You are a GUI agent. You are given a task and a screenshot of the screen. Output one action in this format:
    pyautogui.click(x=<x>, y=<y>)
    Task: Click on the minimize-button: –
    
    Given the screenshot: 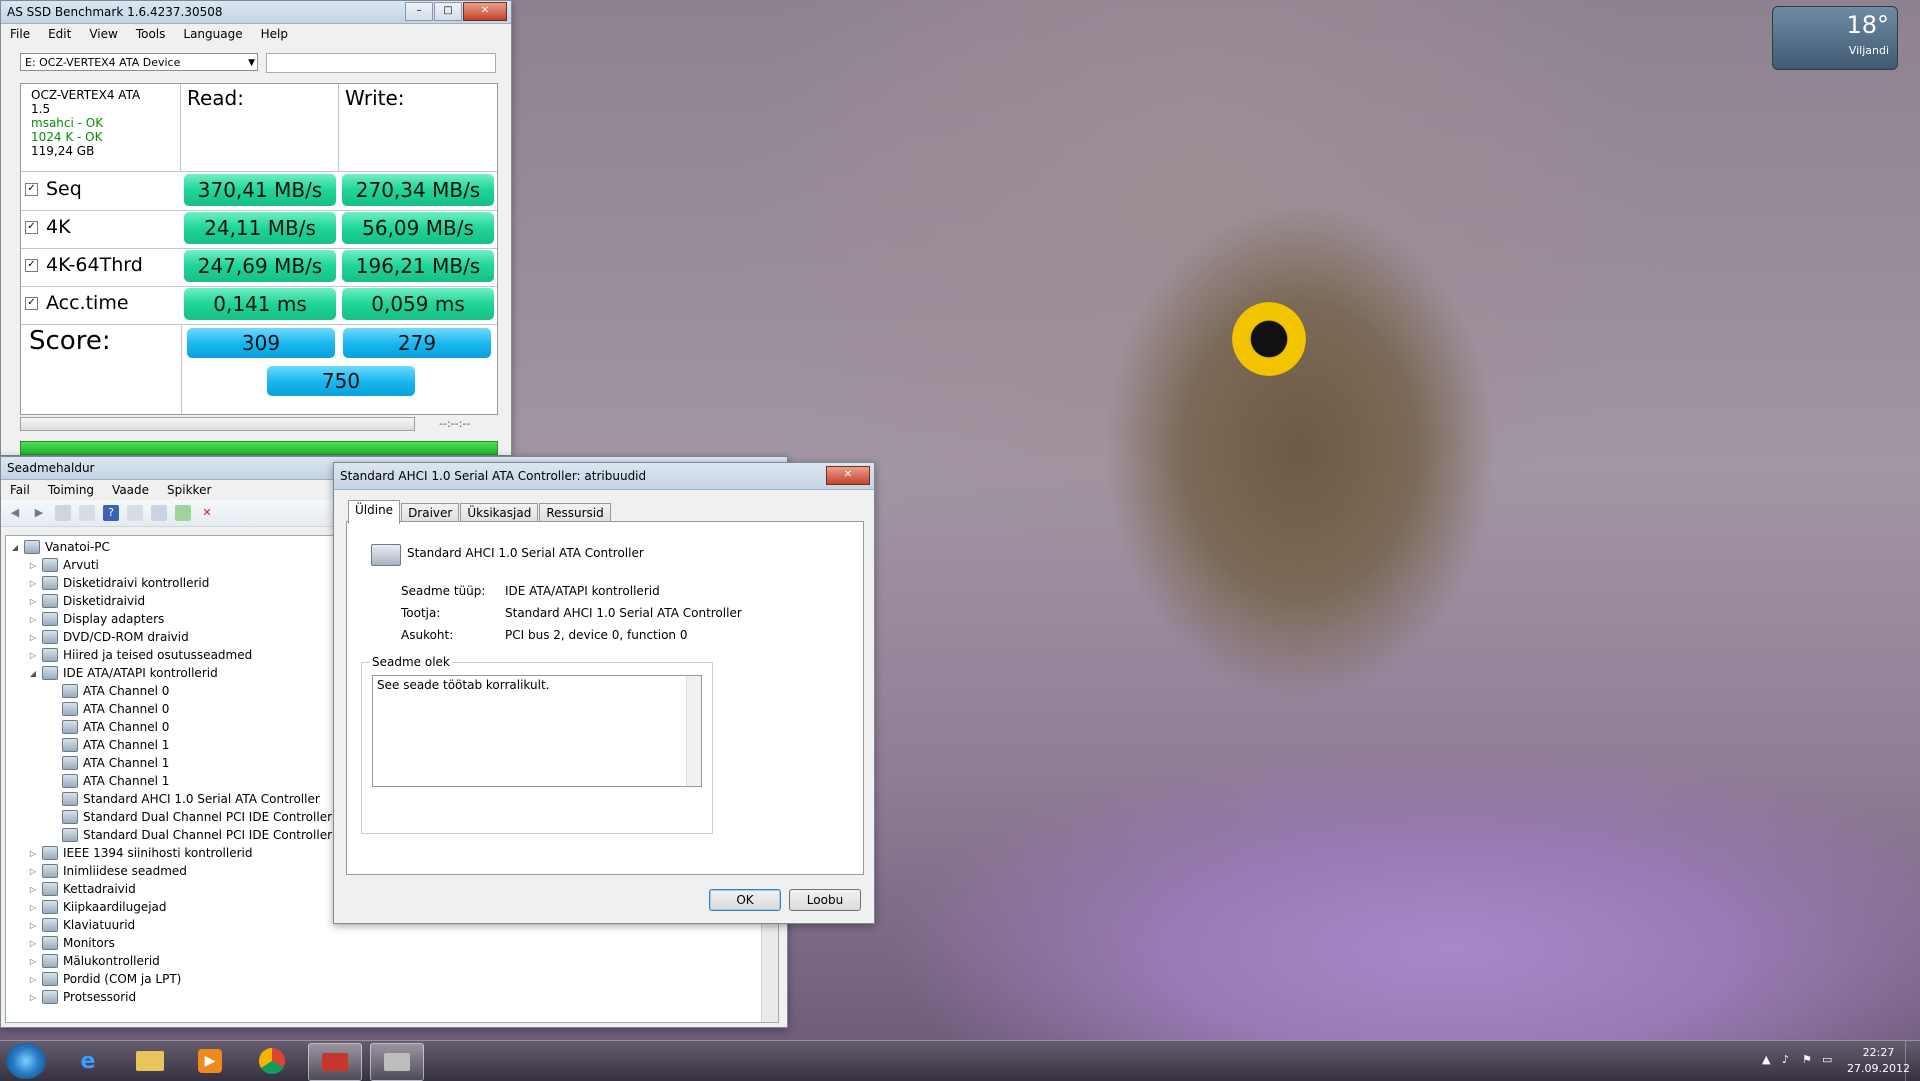 What is the action you would take?
    pyautogui.click(x=419, y=11)
    